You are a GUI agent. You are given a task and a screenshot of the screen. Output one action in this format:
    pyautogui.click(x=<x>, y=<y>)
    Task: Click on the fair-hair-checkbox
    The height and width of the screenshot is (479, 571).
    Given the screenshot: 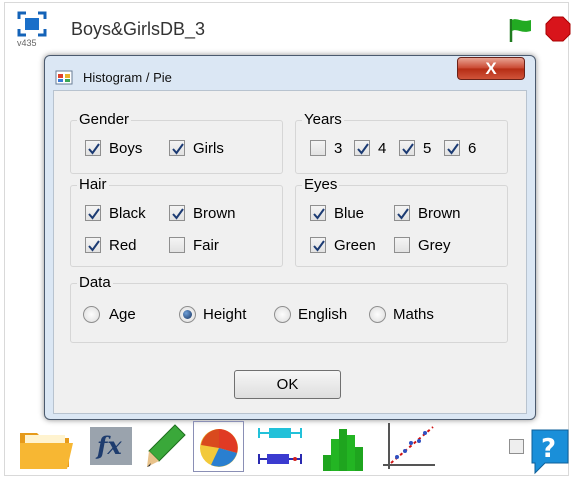 What is the action you would take?
    pyautogui.click(x=177, y=245)
    